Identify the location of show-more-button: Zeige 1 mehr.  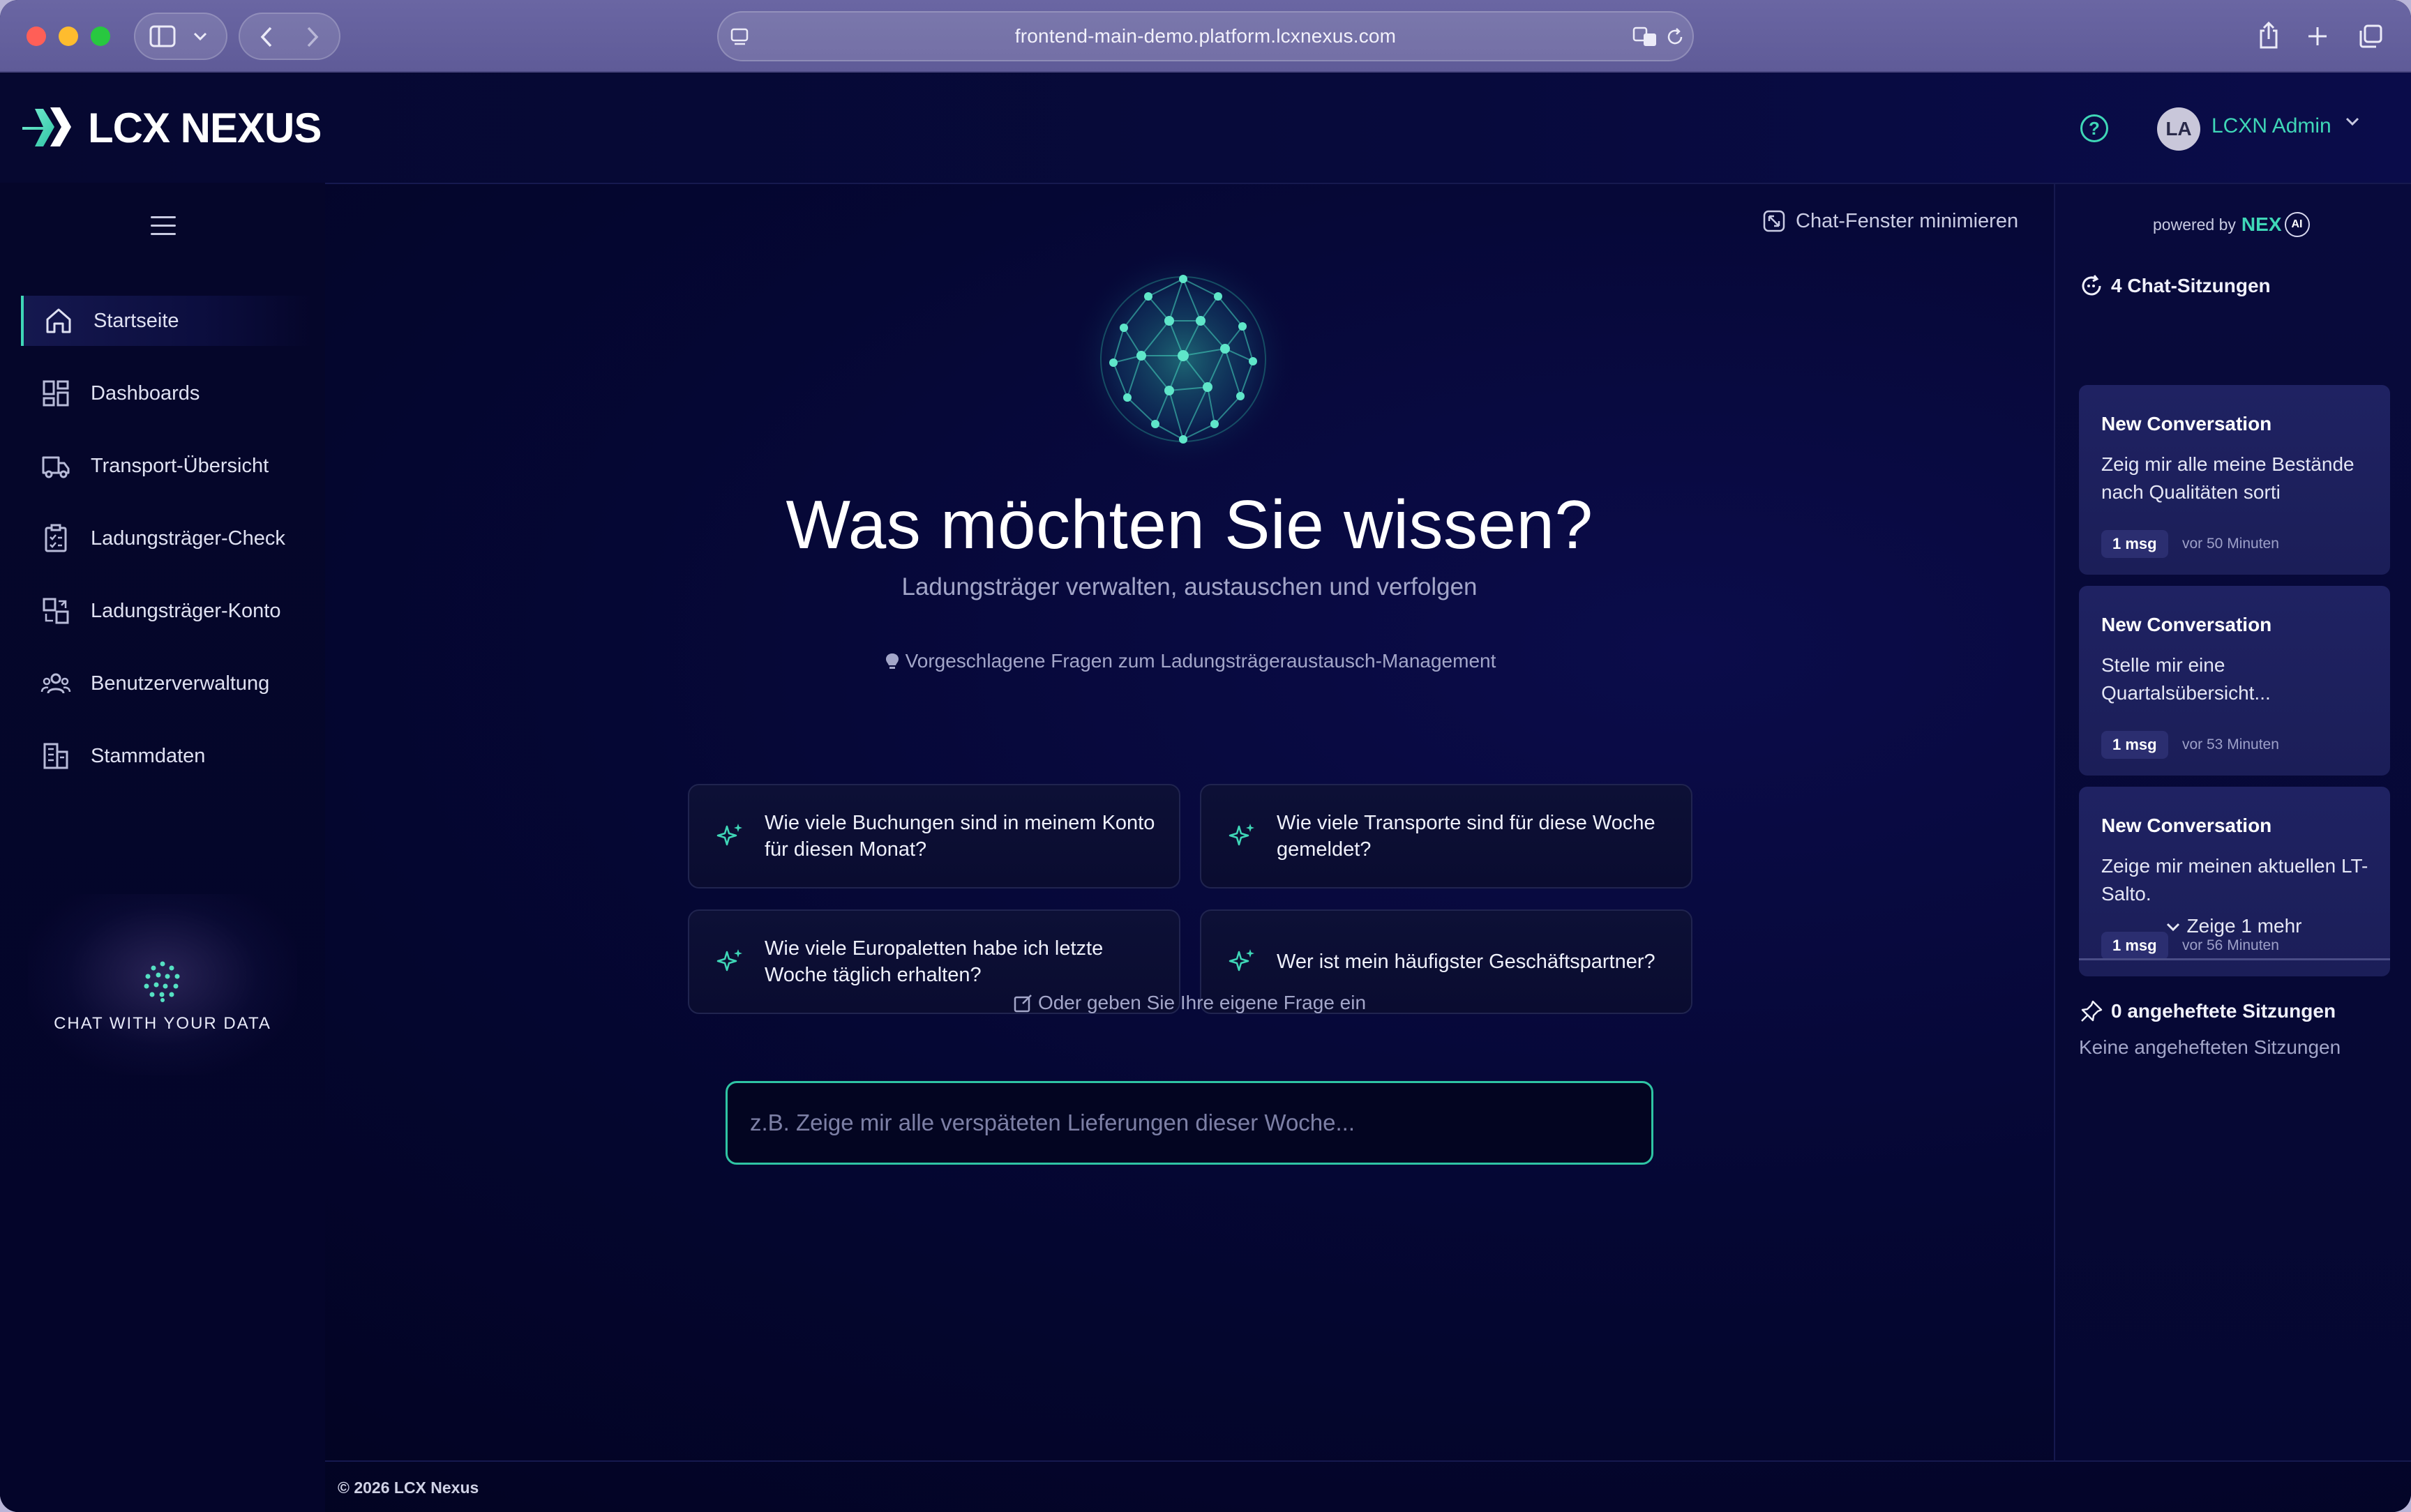
(2233, 926).